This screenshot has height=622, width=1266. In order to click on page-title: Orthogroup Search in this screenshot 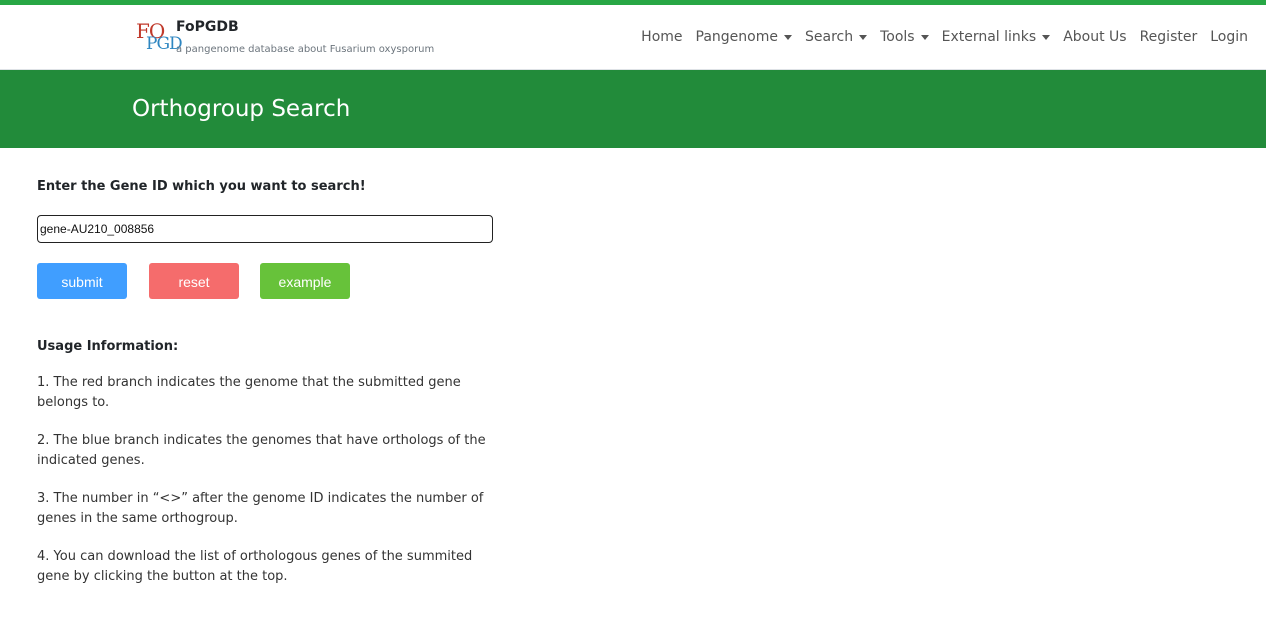, I will do `click(241, 109)`.